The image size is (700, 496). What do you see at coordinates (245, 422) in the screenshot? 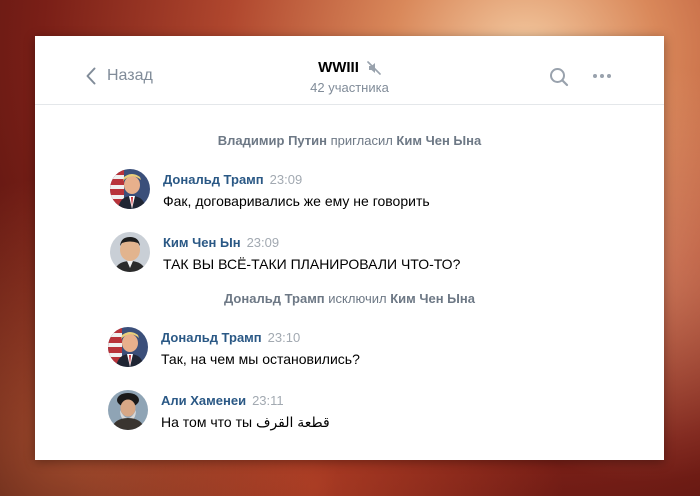
I see `message-text: На том что ты قطعة القرف` at bounding box center [245, 422].